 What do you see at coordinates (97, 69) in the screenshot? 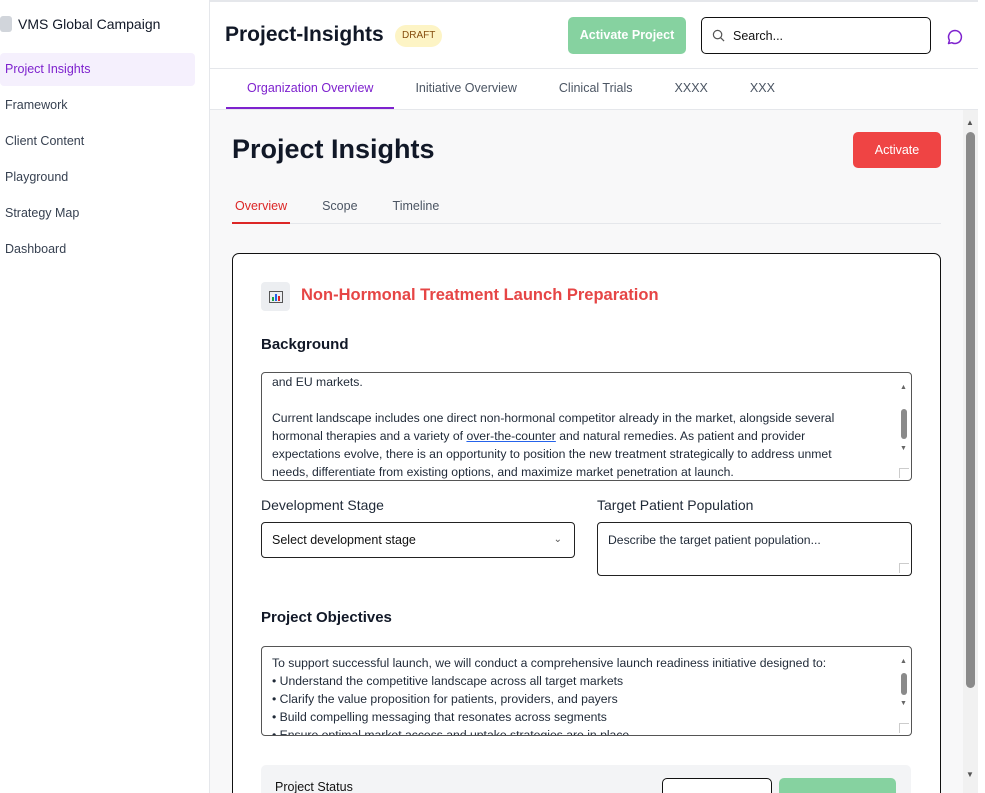
I see `sidebar-item-project-insights: Project Insights` at bounding box center [97, 69].